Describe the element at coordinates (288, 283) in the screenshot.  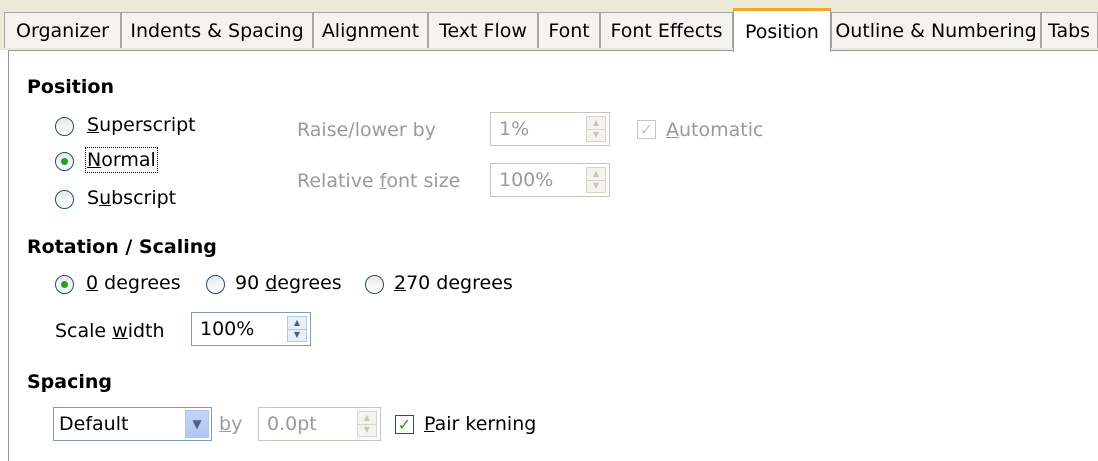
I see `rotate-90-label: 90 degrees` at that location.